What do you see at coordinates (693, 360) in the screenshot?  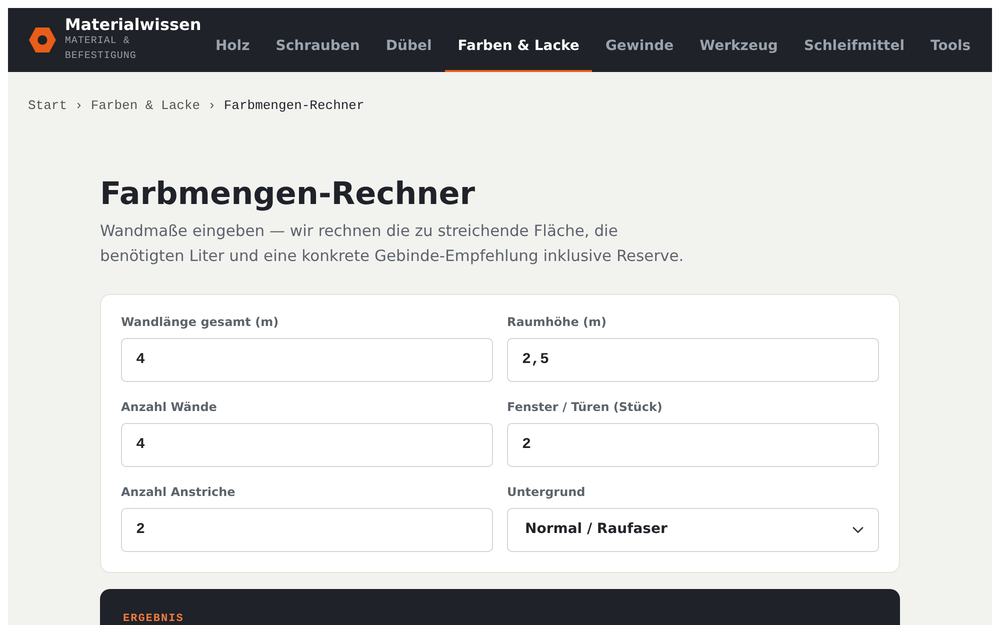 I see `input-field: 2,5` at bounding box center [693, 360].